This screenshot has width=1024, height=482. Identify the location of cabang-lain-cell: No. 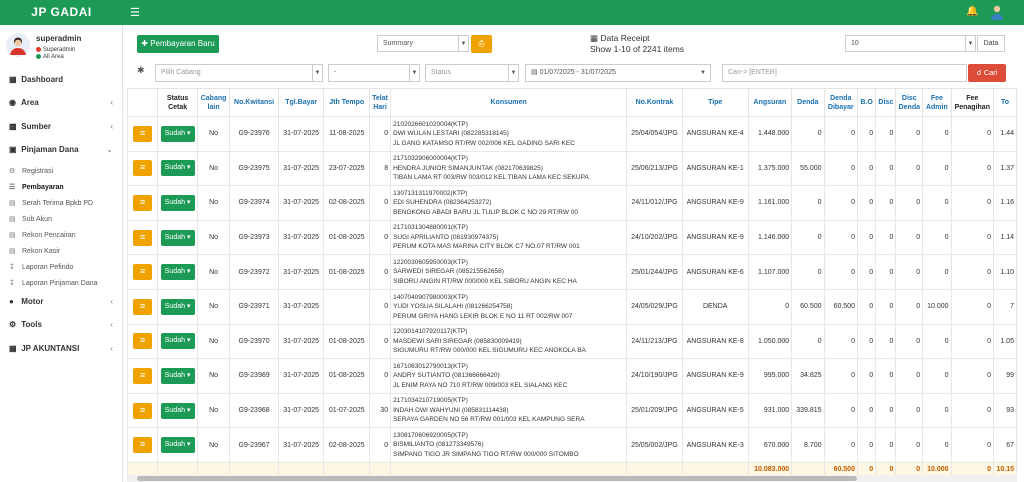
(213, 134).